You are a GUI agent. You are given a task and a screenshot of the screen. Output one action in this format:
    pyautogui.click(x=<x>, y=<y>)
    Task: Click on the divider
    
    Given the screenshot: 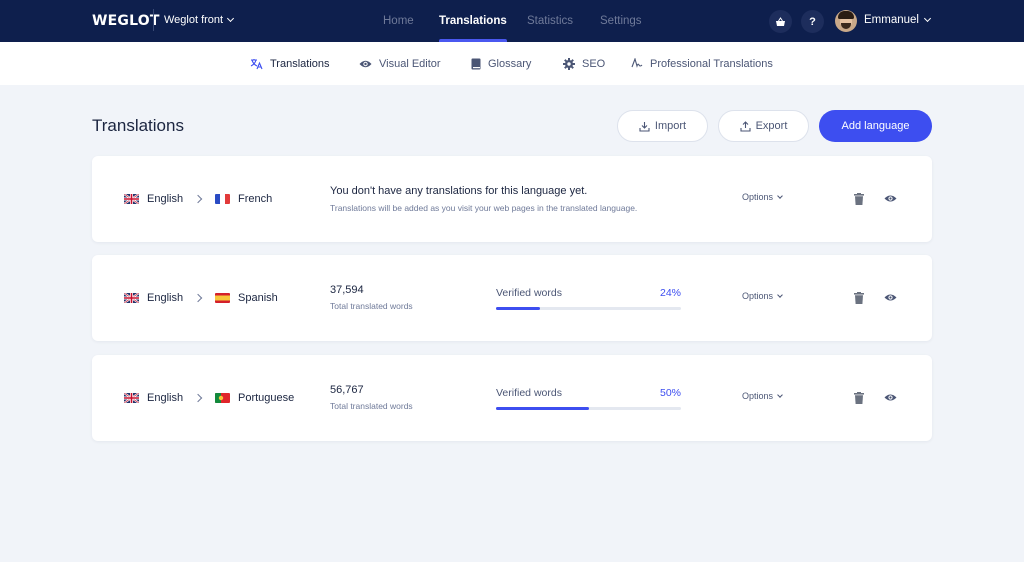 What is the action you would take?
    pyautogui.click(x=153, y=20)
    